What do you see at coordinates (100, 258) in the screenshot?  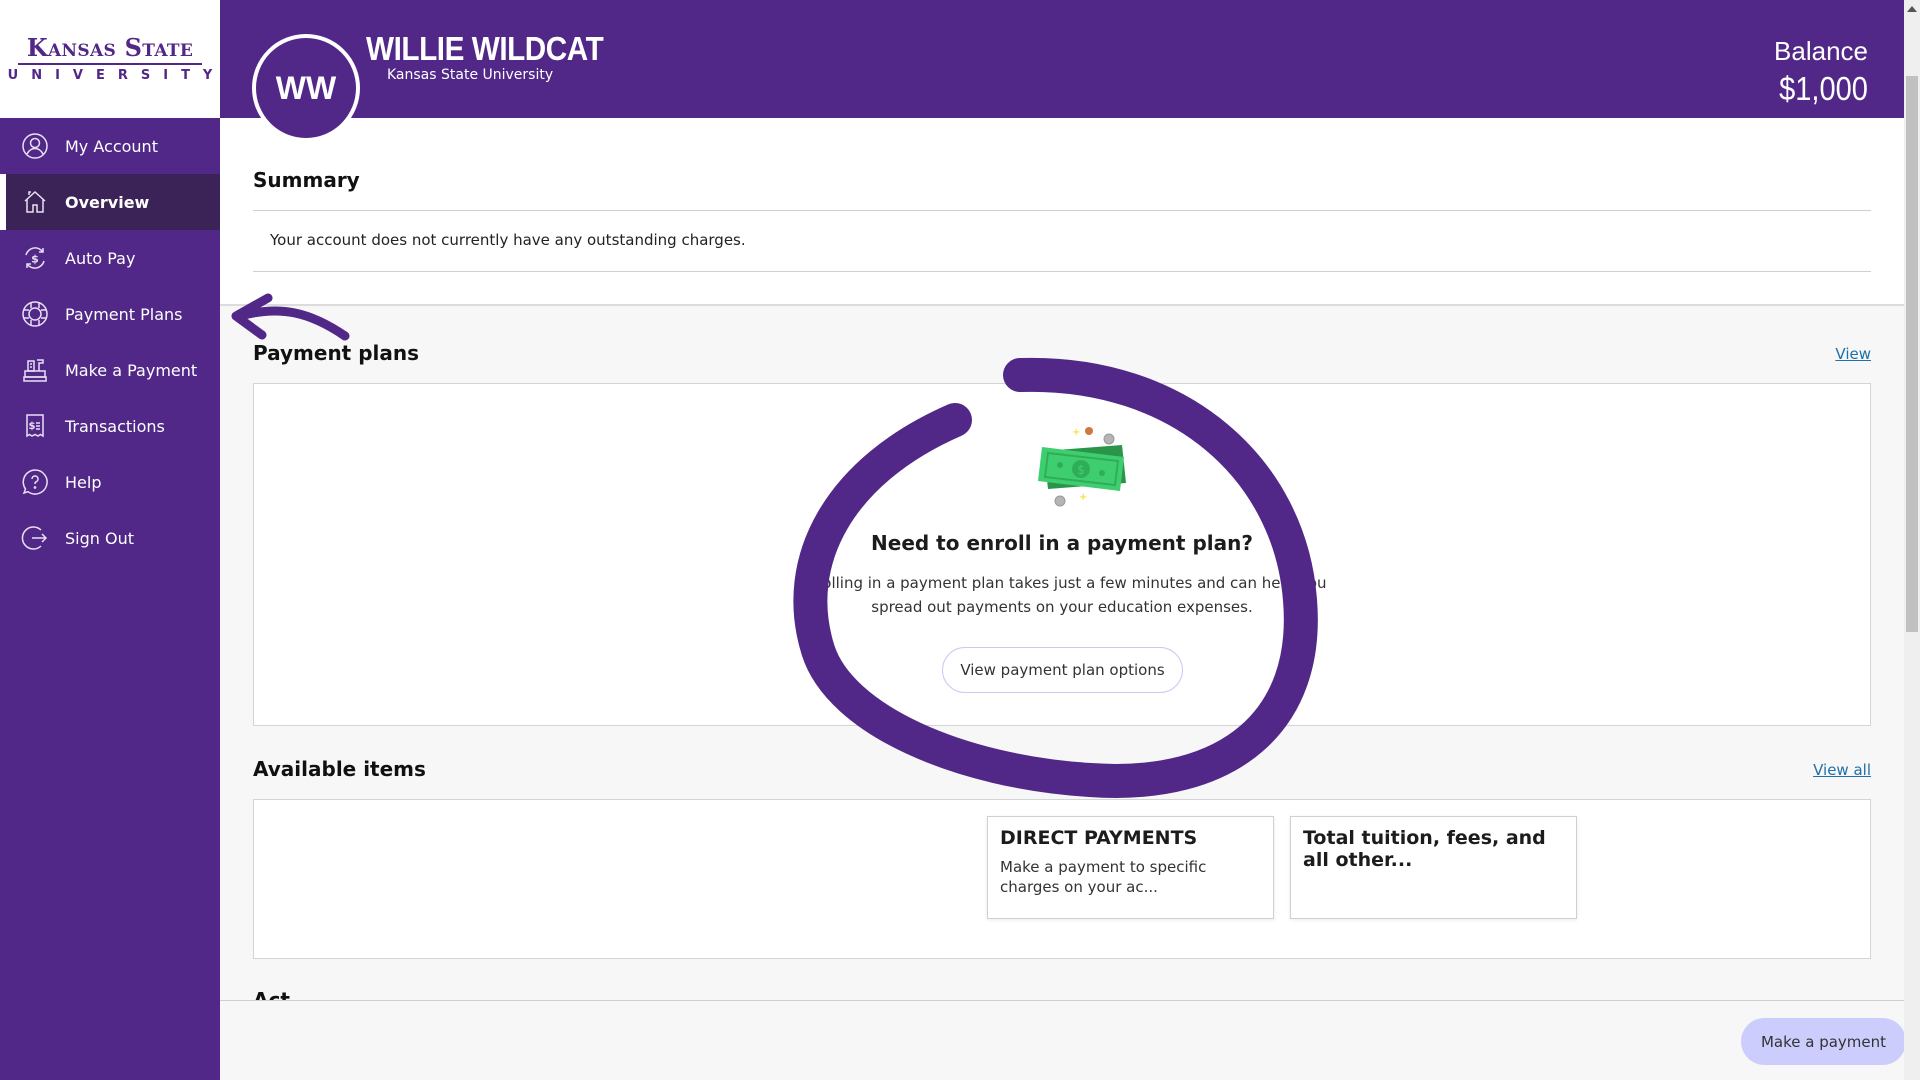 I see `sidebar-item-label: Auto Pay` at bounding box center [100, 258].